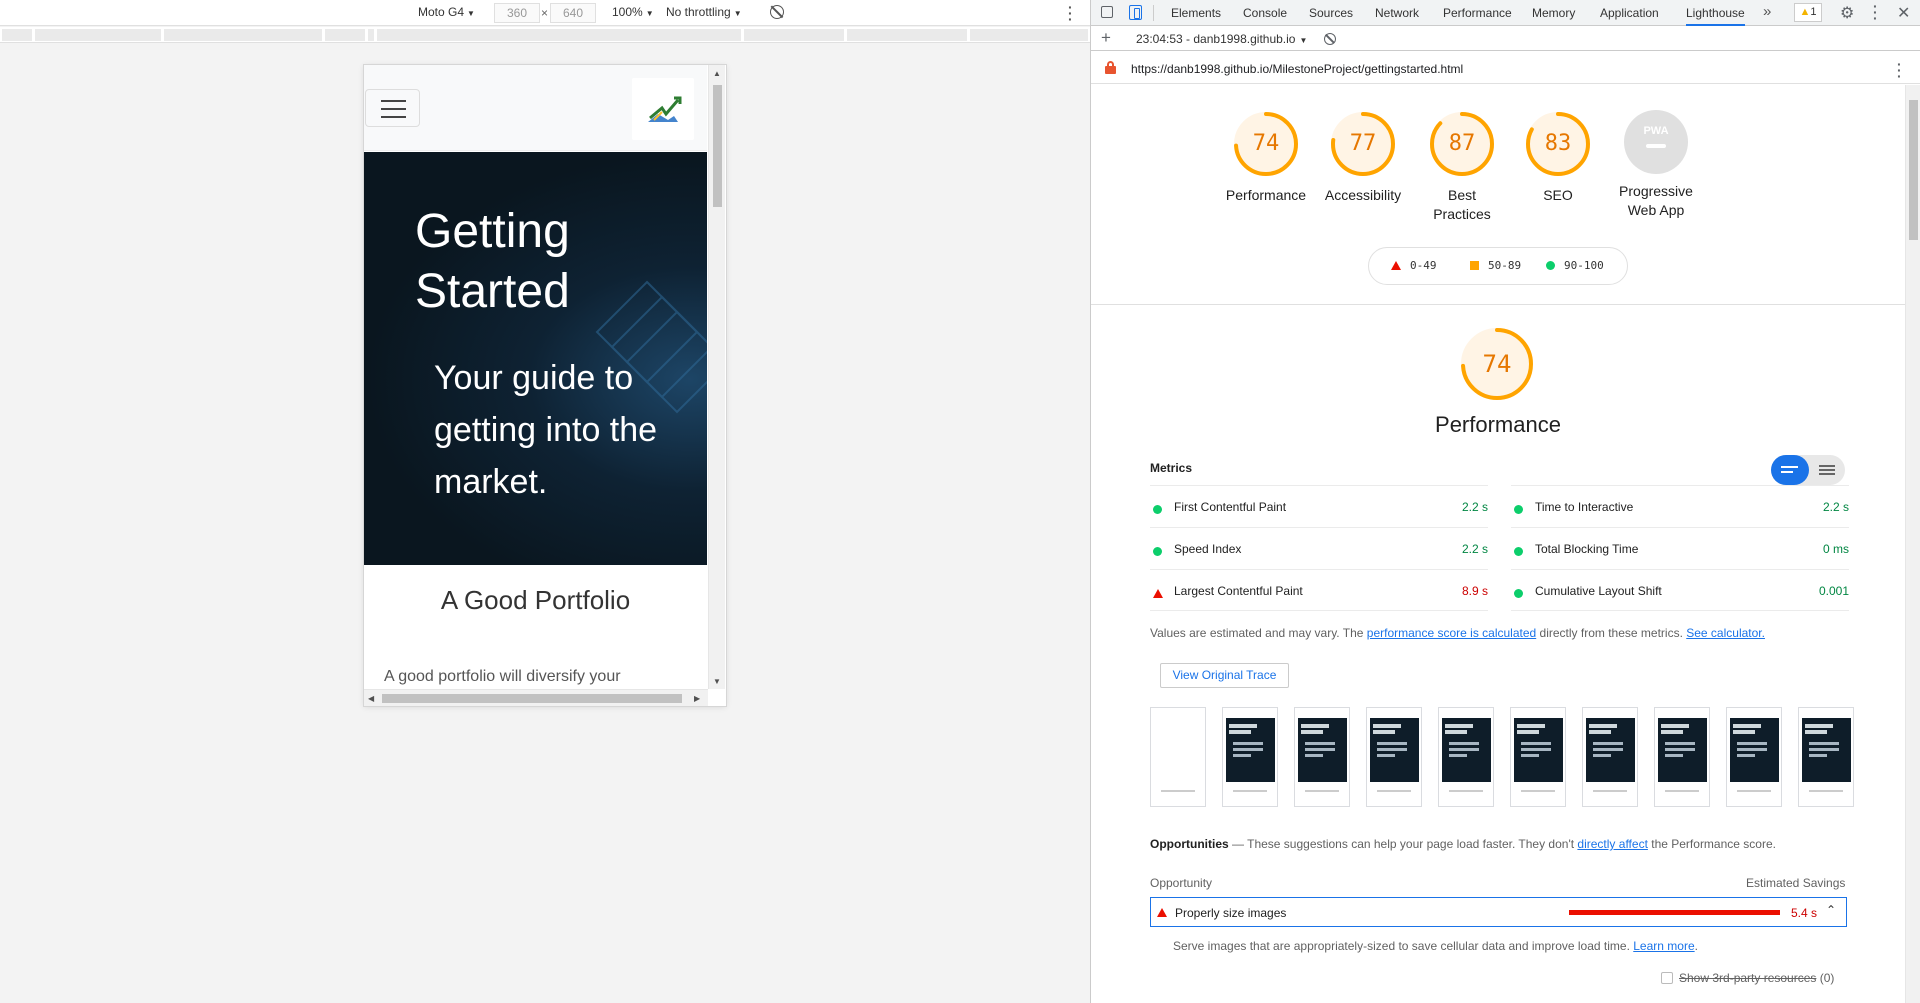 The width and height of the screenshot is (1920, 1003). I want to click on warning-count: 1, so click(1813, 12).